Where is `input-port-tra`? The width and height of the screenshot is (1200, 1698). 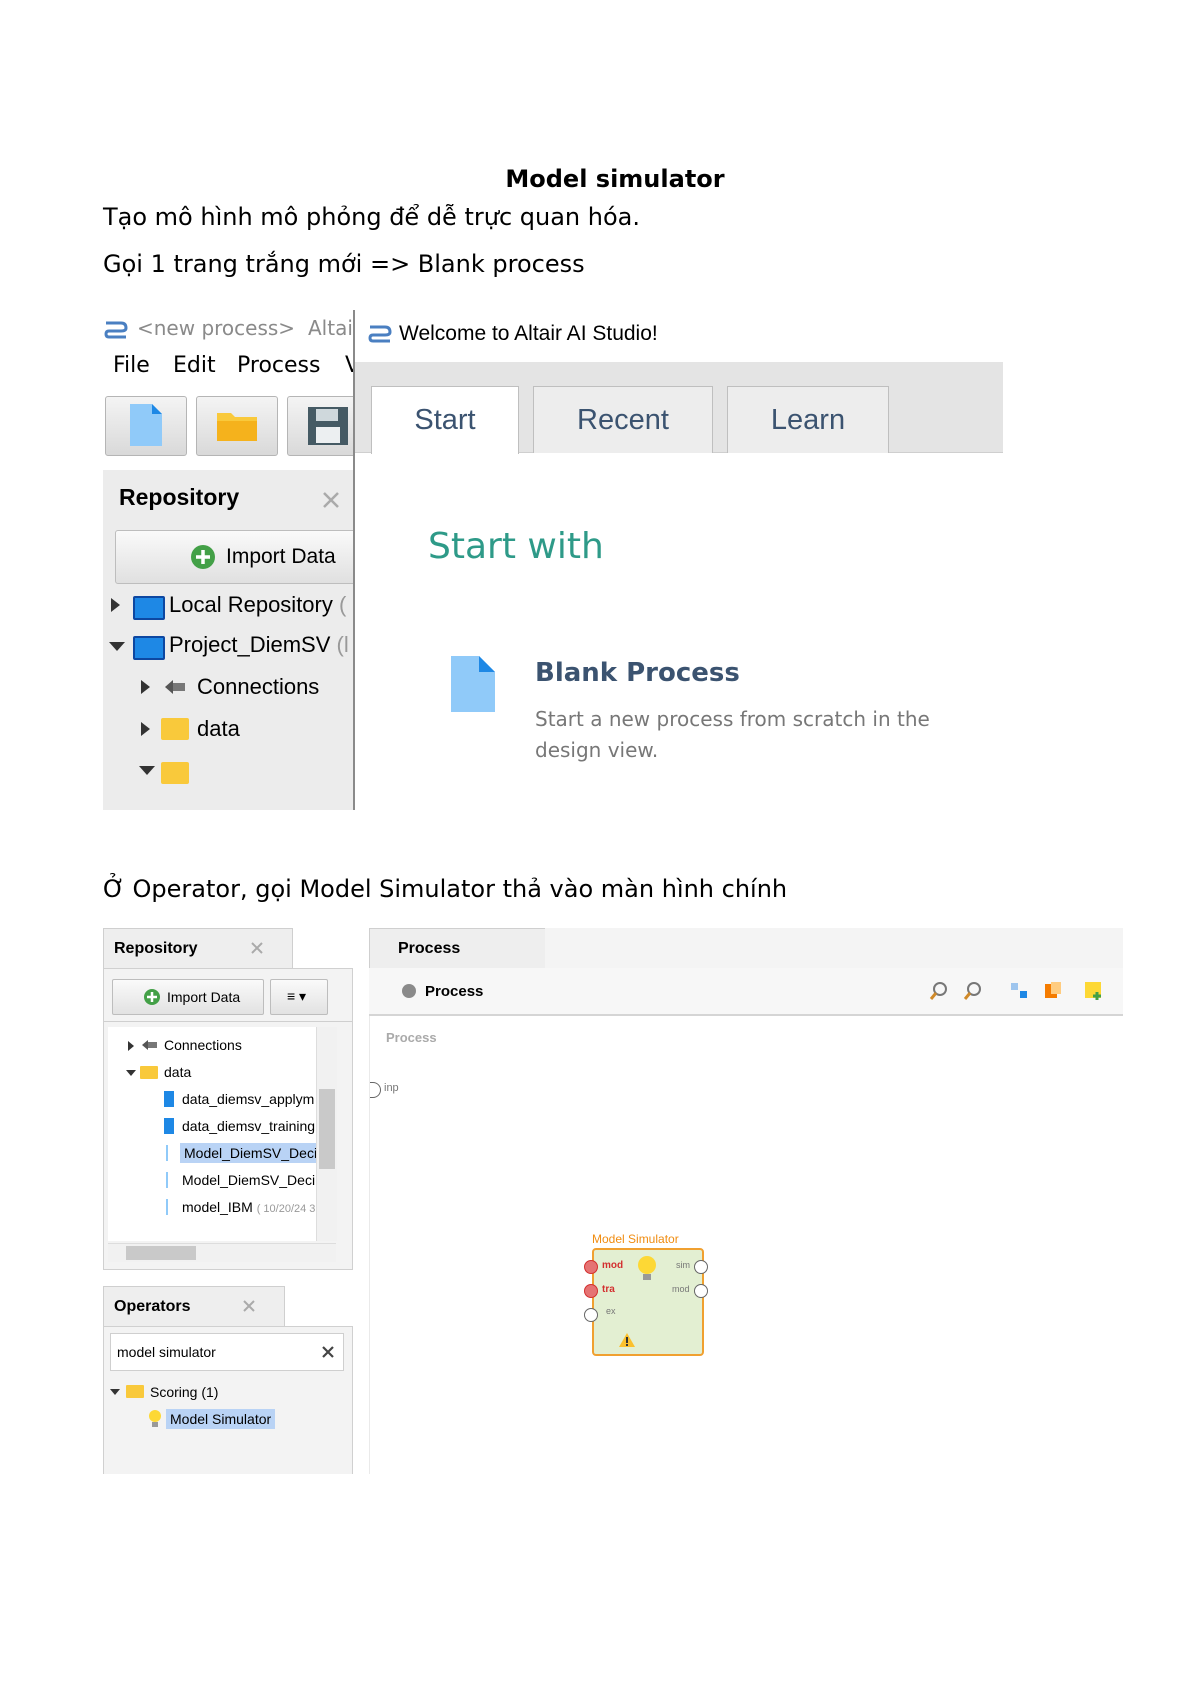
input-port-tra is located at coordinates (591, 1291).